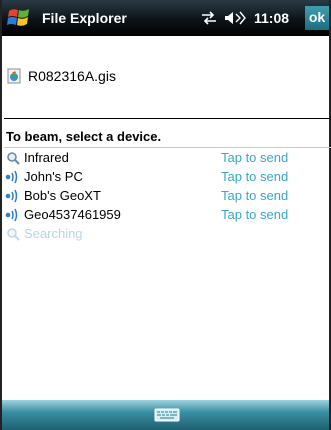 The width and height of the screenshot is (331, 430). Describe the element at coordinates (317, 18) in the screenshot. I see `ok-button: ok` at that location.